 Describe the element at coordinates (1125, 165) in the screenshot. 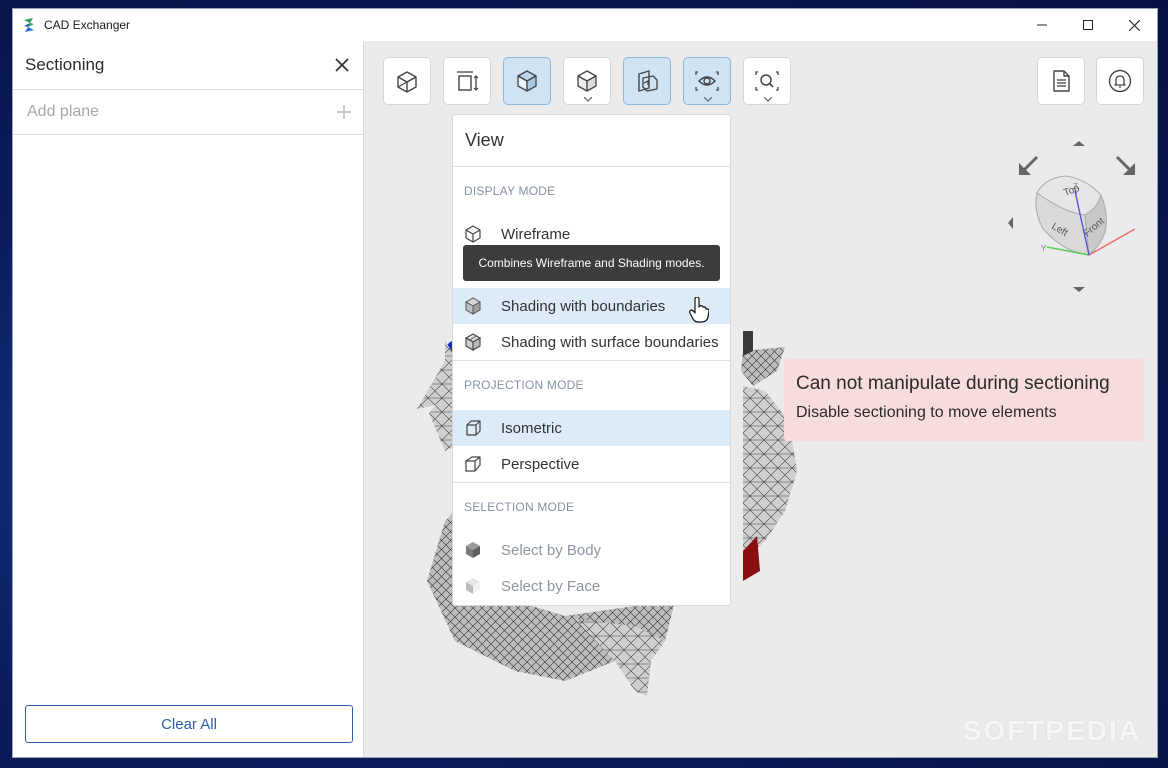

I see `rotate-cw-icon` at that location.